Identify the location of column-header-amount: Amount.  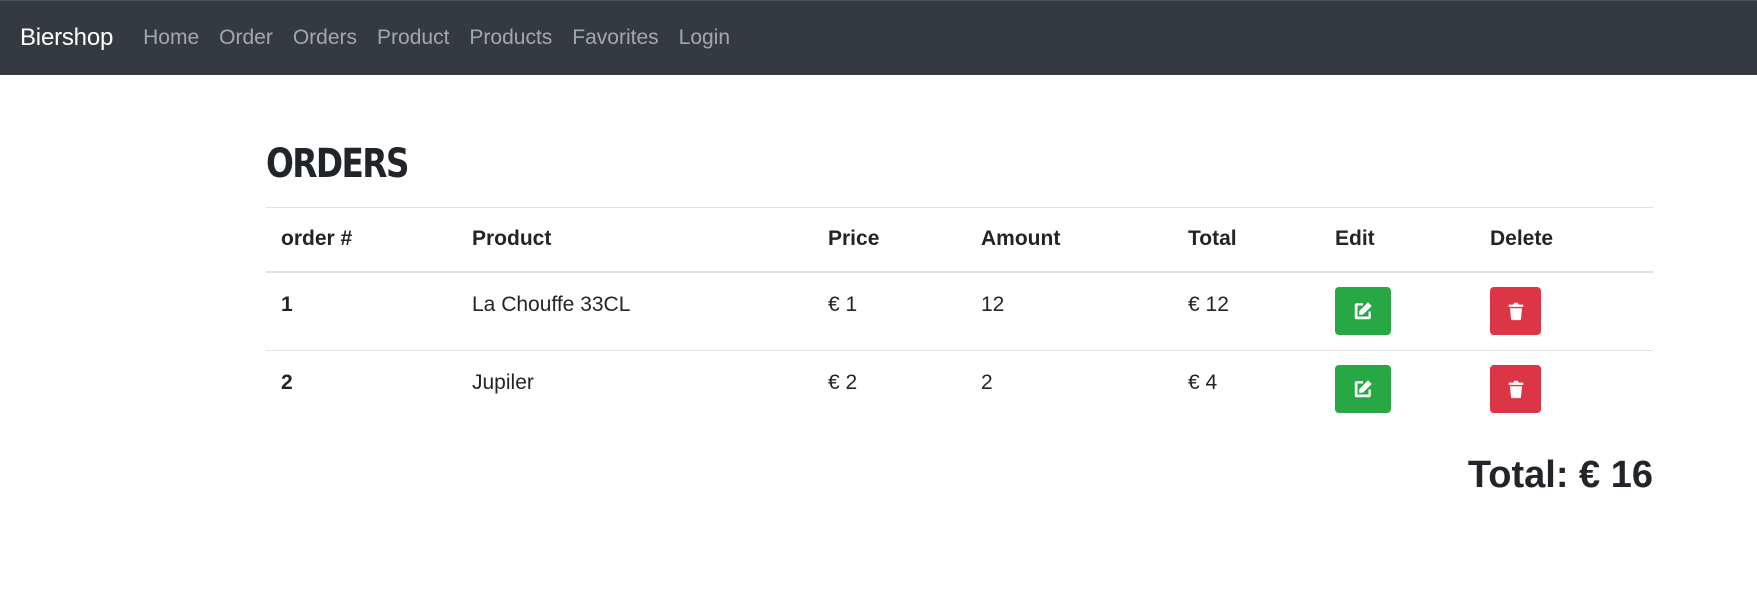
(1021, 239).